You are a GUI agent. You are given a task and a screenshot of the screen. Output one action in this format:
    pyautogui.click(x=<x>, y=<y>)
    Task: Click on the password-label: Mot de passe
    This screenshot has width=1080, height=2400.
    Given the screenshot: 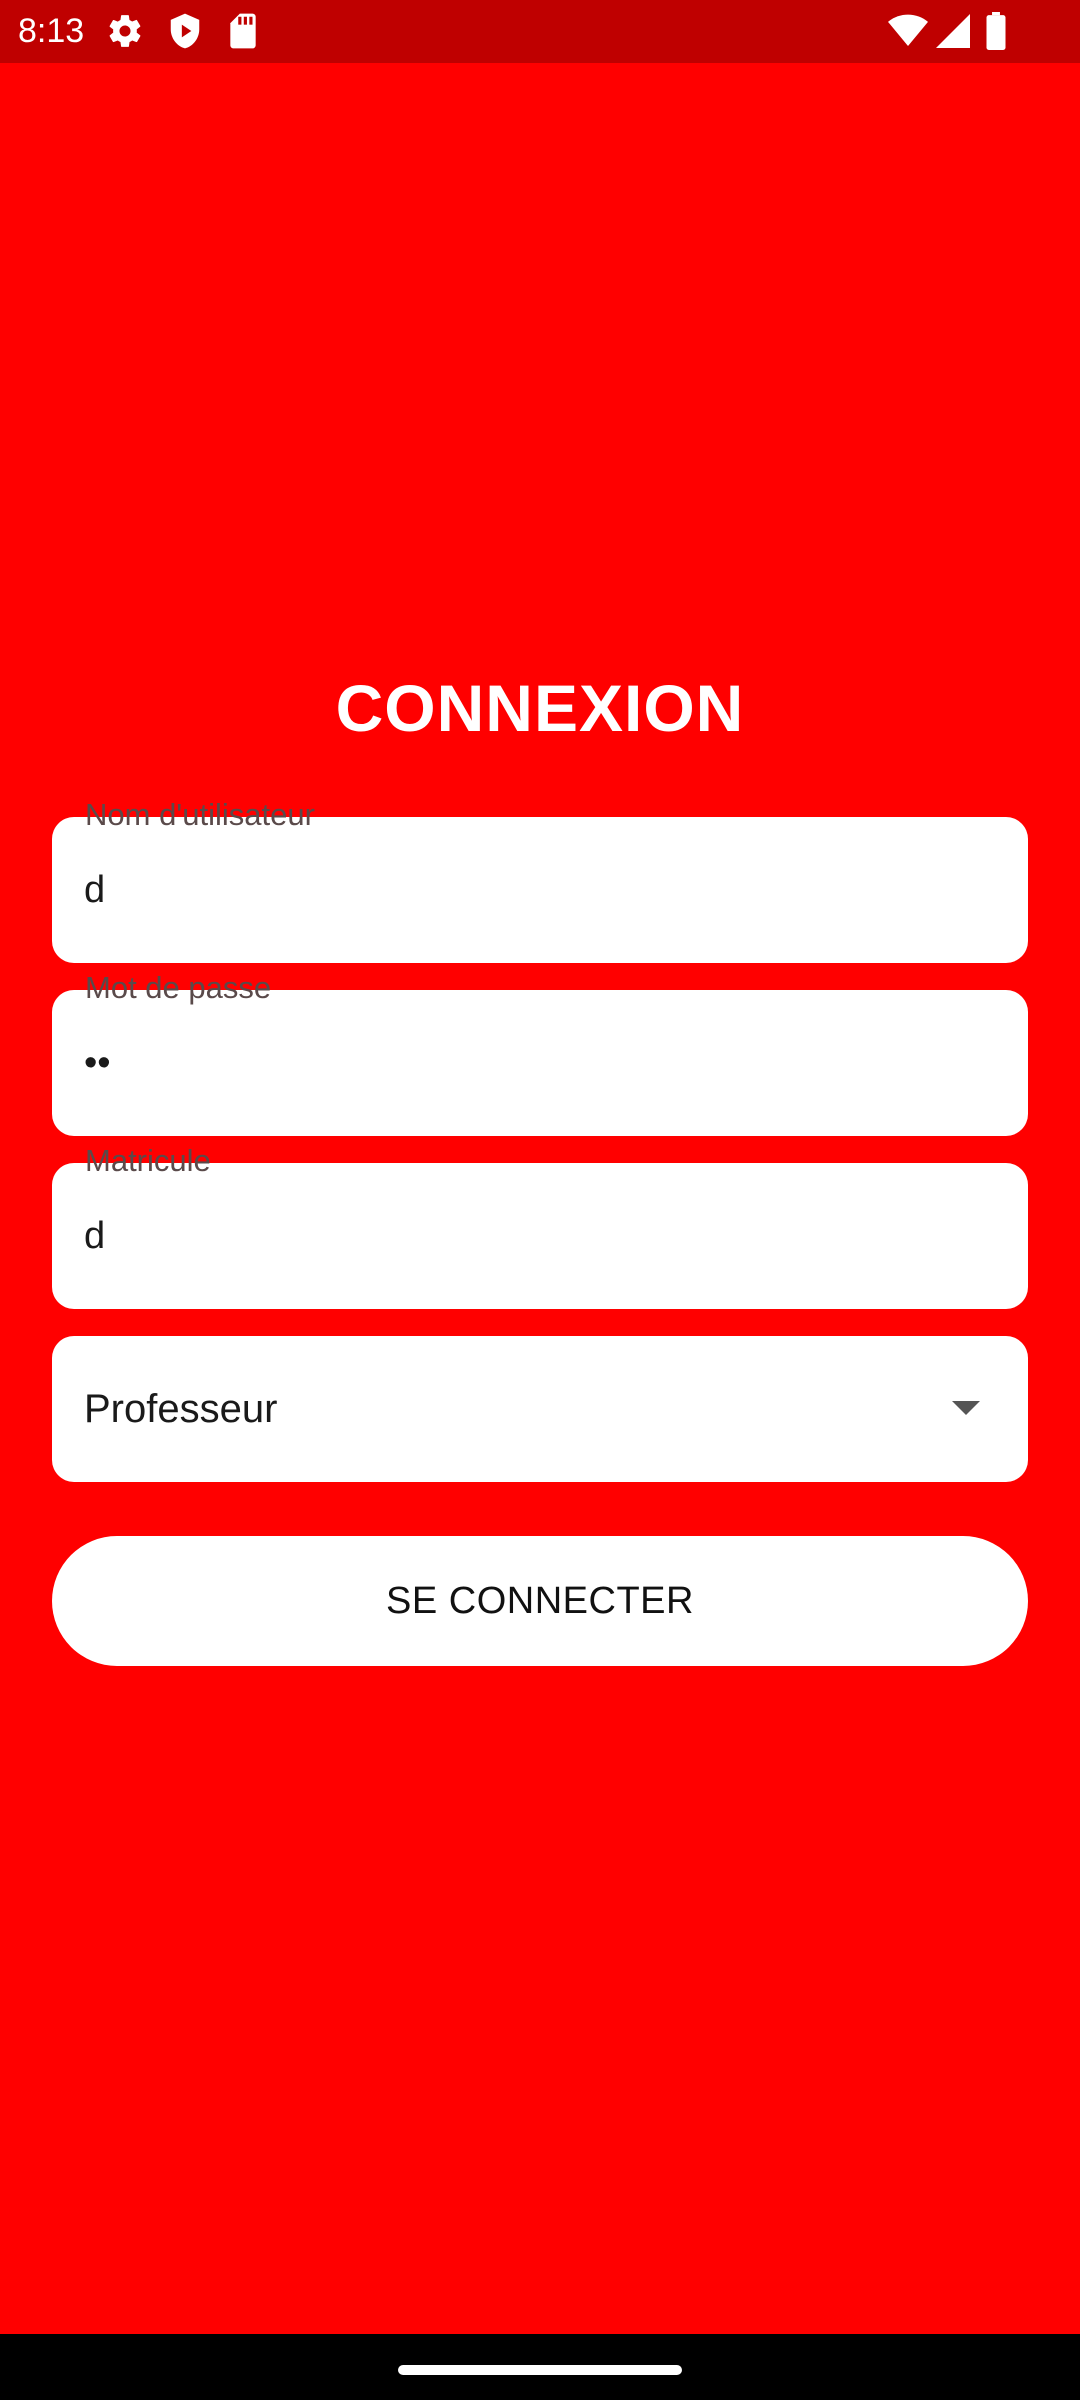 What is the action you would take?
    pyautogui.click(x=178, y=987)
    